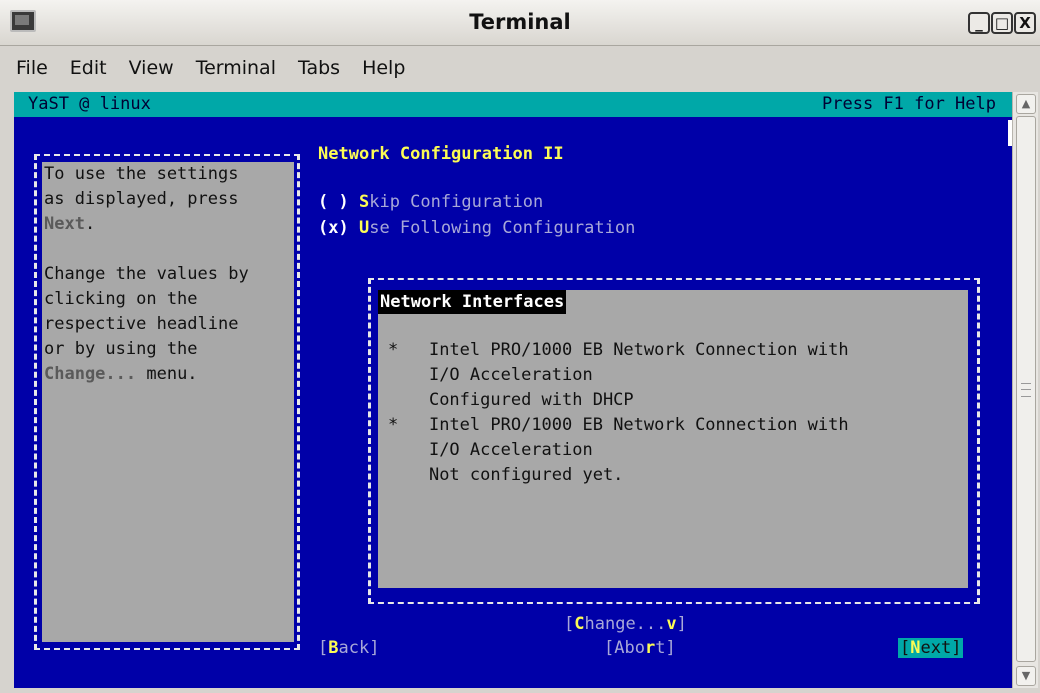 This screenshot has height=693, width=1040. What do you see at coordinates (383, 68) in the screenshot?
I see `menu-help: Help` at bounding box center [383, 68].